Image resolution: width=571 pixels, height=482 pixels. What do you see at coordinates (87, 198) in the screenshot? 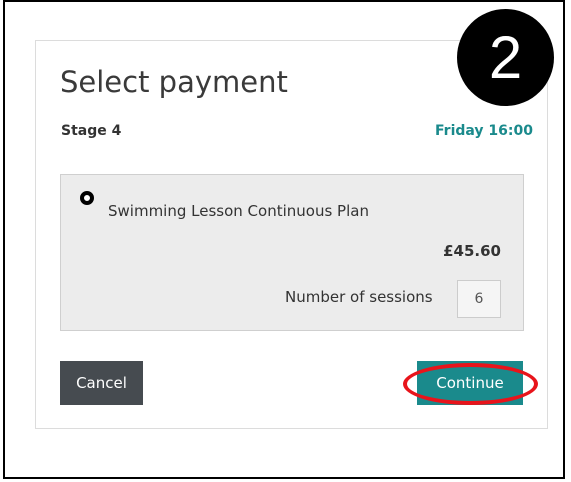
I see `payment-option-radio` at bounding box center [87, 198].